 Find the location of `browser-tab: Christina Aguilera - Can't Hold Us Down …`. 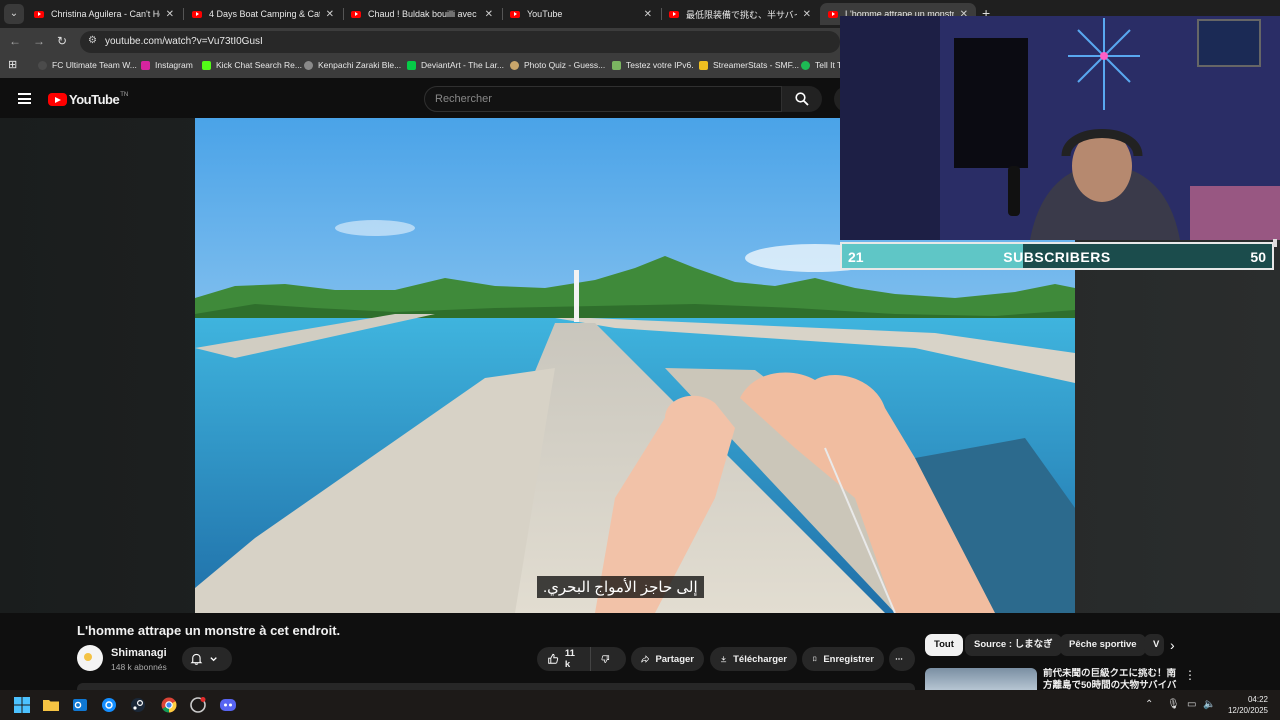

browser-tab: Christina Aguilera - Can't Hold Us Down … is located at coordinates (104, 14).